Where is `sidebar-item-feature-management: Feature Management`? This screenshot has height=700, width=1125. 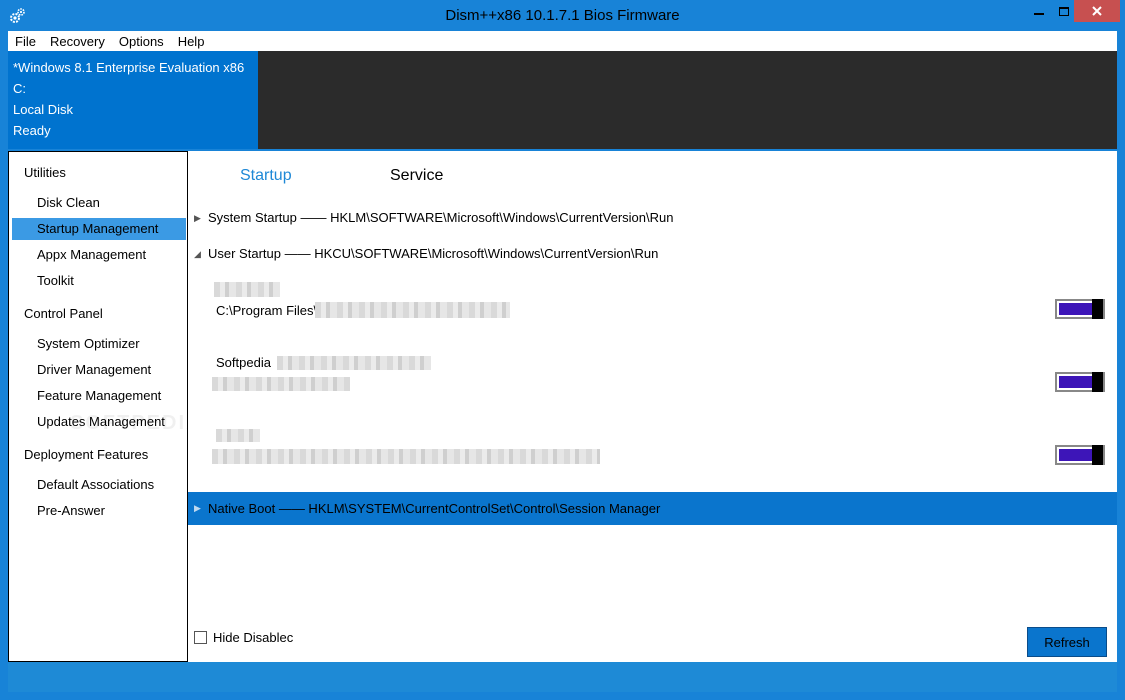 sidebar-item-feature-management: Feature Management is located at coordinates (99, 396).